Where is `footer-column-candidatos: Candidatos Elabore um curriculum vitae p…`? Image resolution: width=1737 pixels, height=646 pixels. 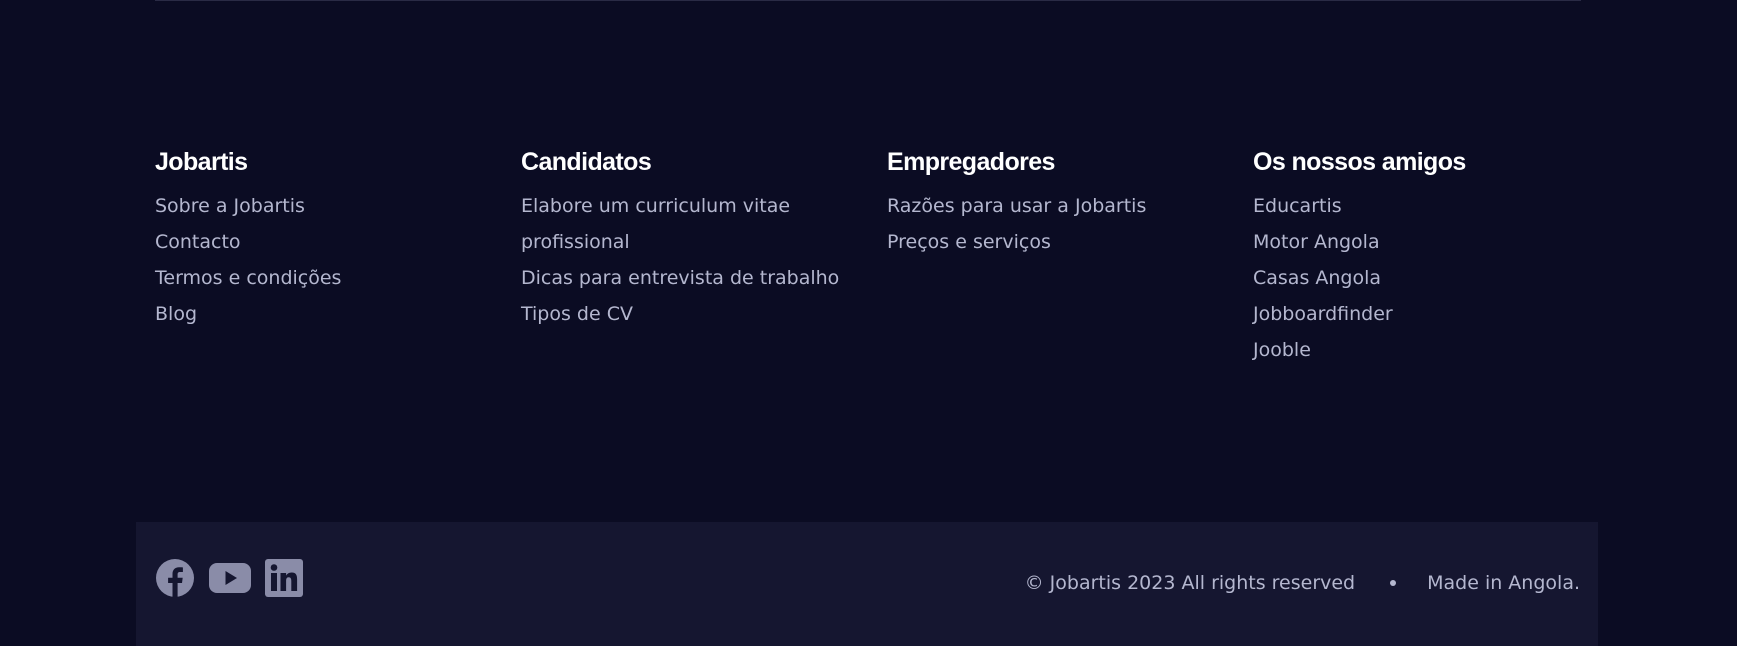
footer-column-candidatos: Candidatos Elabore um curriculum vitae p… is located at coordinates (704, 255).